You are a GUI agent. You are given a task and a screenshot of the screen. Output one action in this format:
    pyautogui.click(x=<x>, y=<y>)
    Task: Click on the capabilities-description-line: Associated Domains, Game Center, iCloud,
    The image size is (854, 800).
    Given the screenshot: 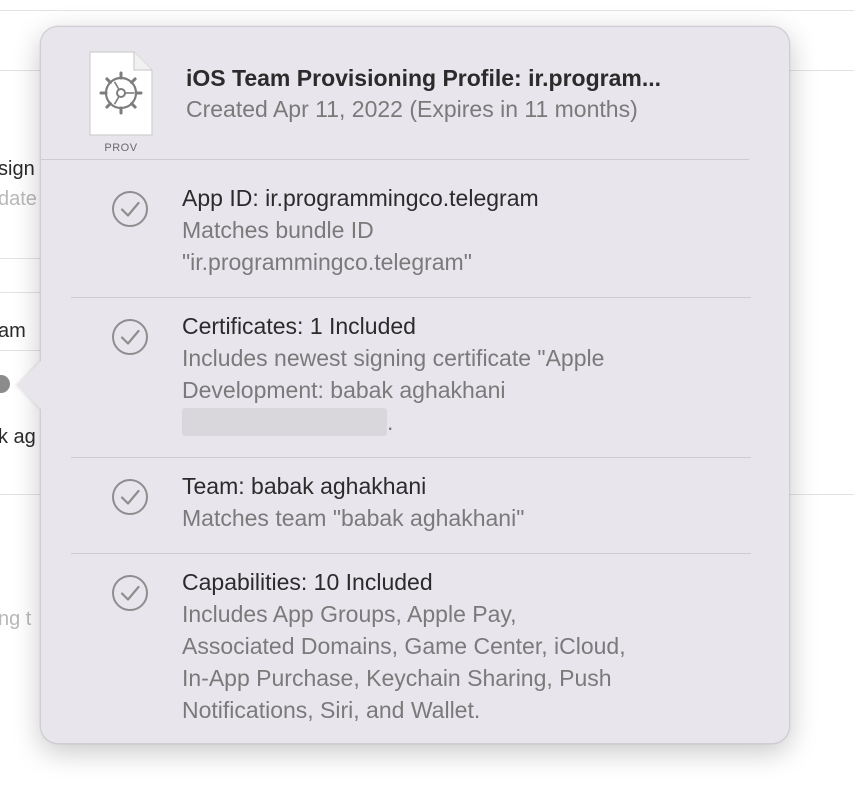 What is the action you would take?
    pyautogui.click(x=404, y=646)
    